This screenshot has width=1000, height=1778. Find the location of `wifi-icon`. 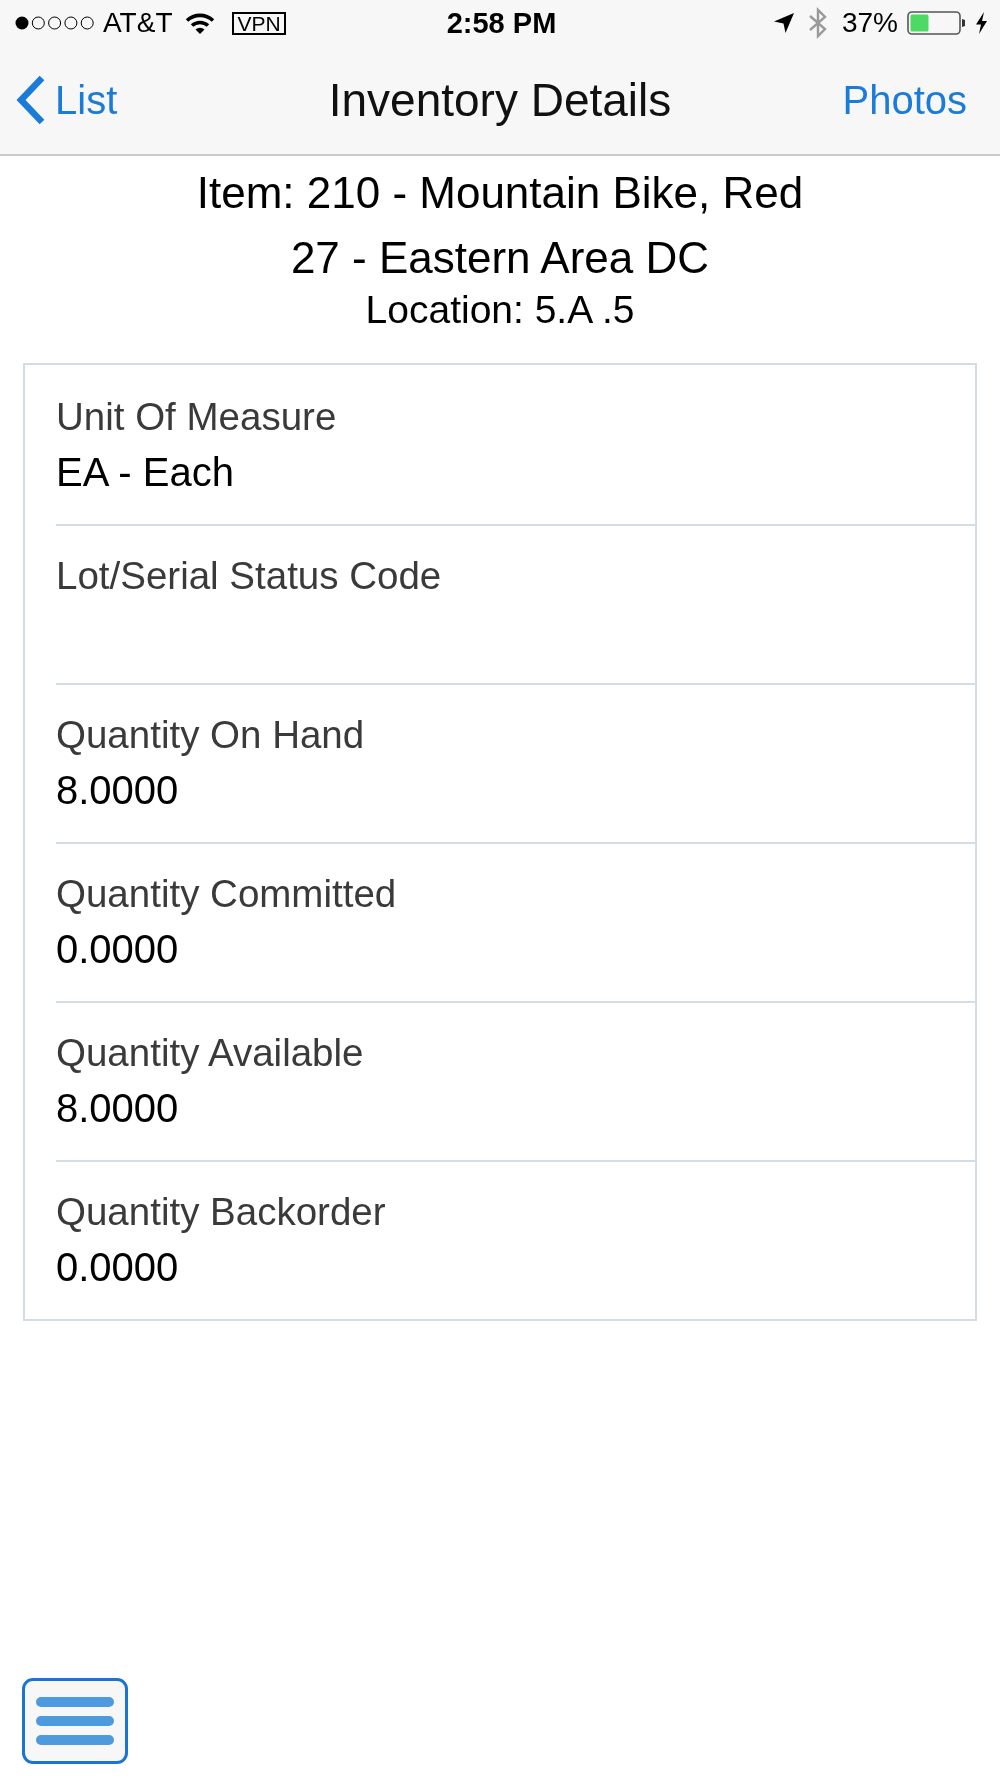

wifi-icon is located at coordinates (200, 23).